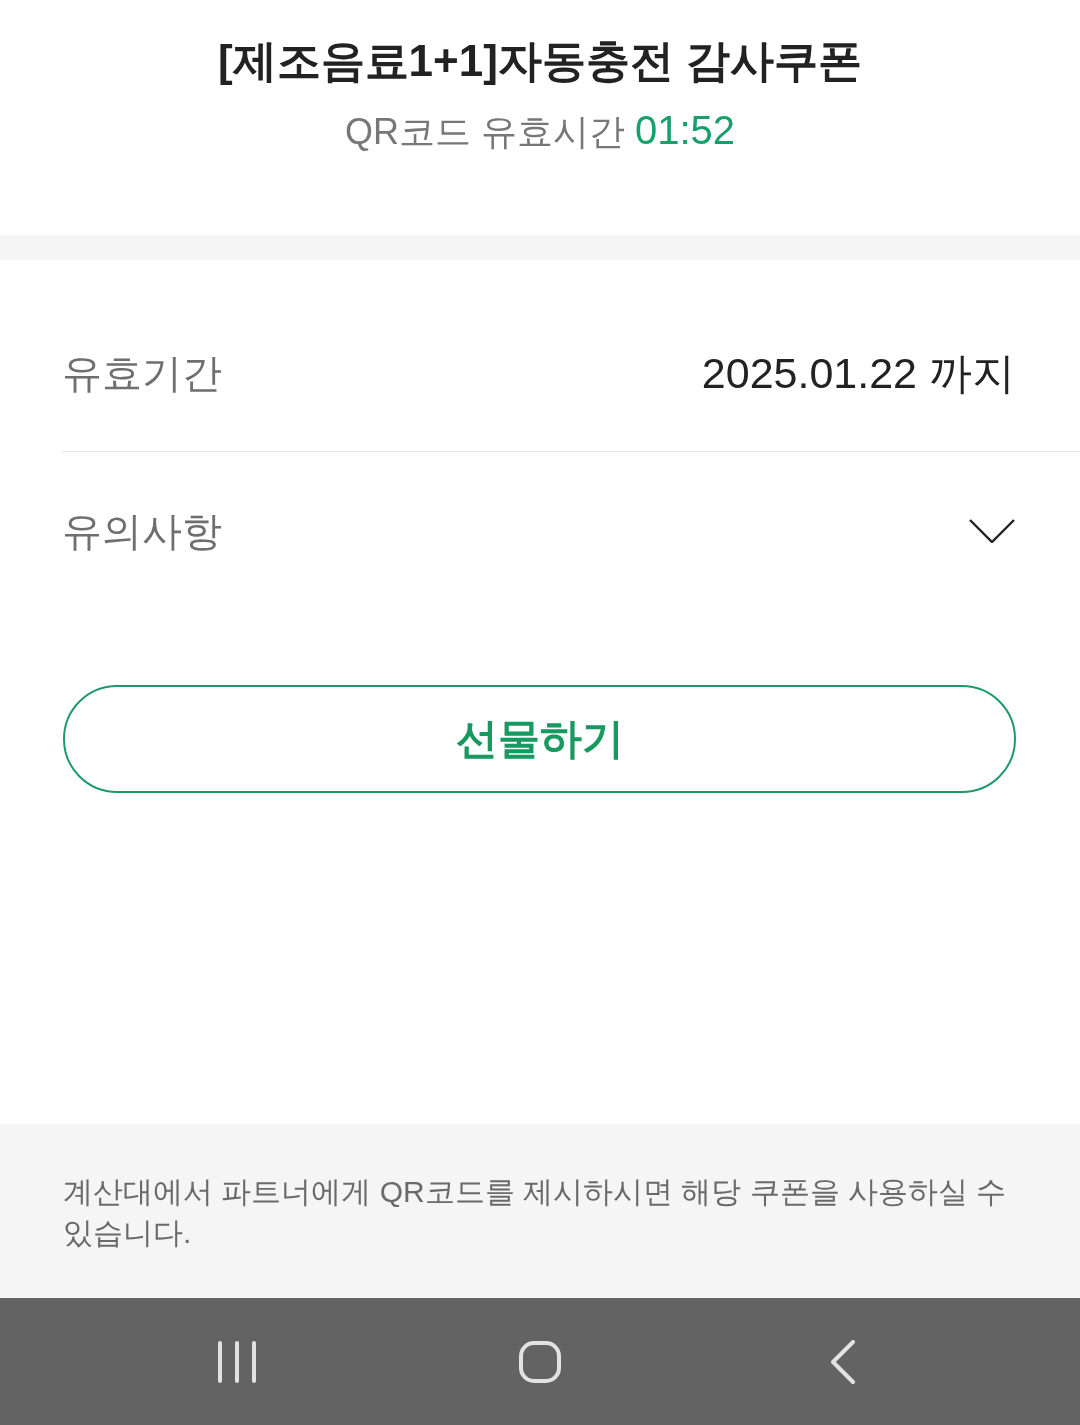 This screenshot has width=1080, height=1425. I want to click on recent-apps-icon, so click(237, 1361).